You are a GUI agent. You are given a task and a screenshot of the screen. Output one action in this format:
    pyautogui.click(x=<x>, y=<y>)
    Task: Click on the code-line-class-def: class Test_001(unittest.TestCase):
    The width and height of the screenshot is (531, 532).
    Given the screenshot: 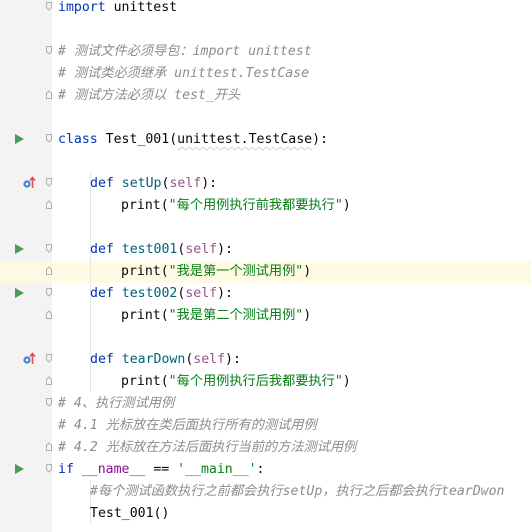 What is the action you would take?
    pyautogui.click(x=193, y=140)
    